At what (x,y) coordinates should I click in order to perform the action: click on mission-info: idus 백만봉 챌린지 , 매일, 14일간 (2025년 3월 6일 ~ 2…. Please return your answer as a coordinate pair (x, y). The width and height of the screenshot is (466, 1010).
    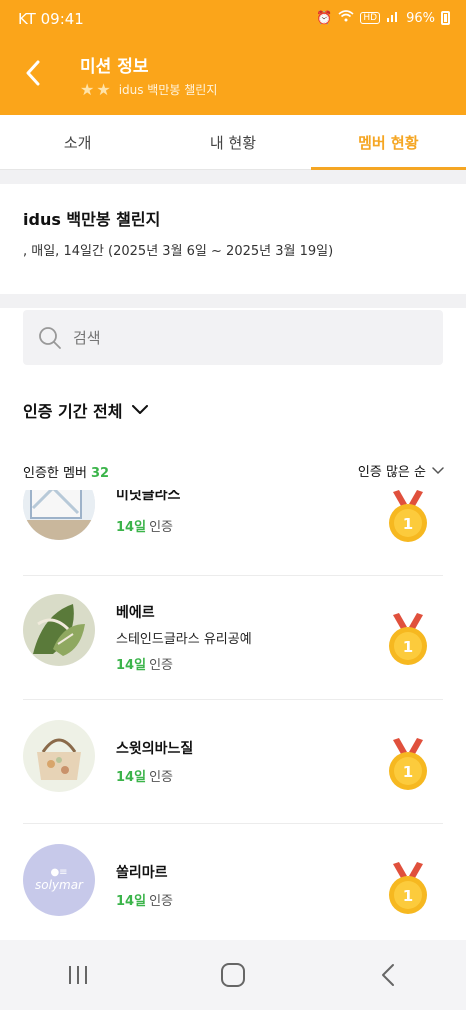
    Looking at the image, I should click on (233, 239).